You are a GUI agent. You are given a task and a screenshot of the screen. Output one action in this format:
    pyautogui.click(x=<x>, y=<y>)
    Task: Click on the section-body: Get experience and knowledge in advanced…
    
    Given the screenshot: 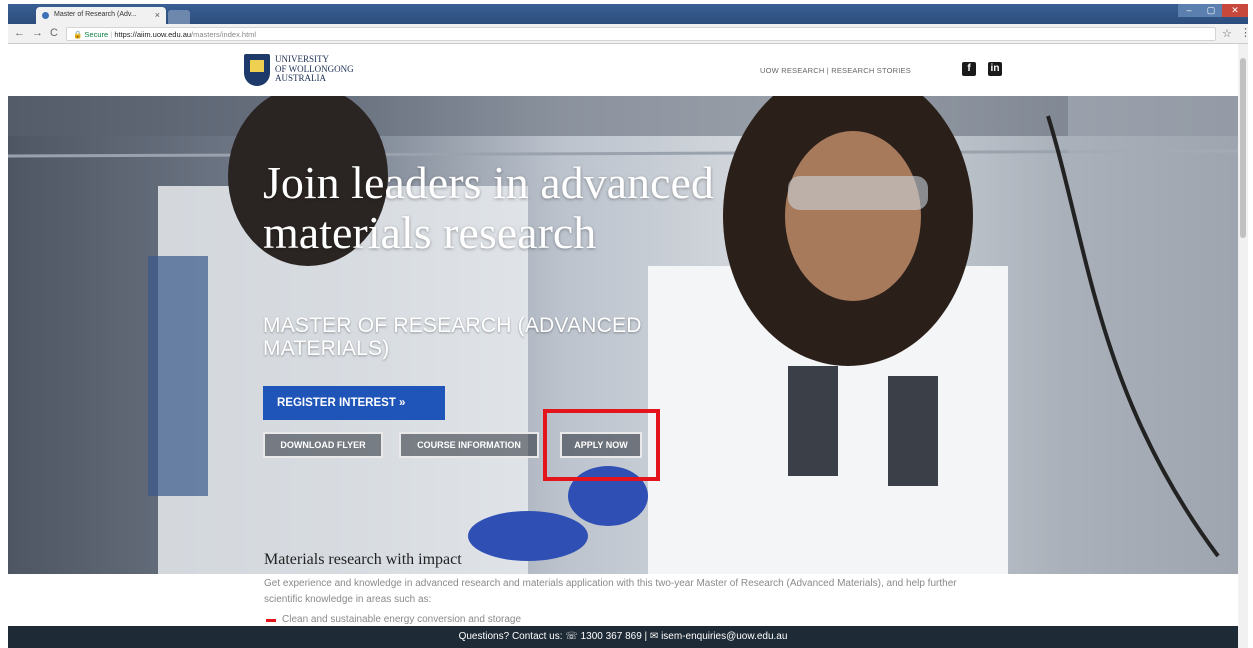 What is the action you would take?
    pyautogui.click(x=610, y=591)
    